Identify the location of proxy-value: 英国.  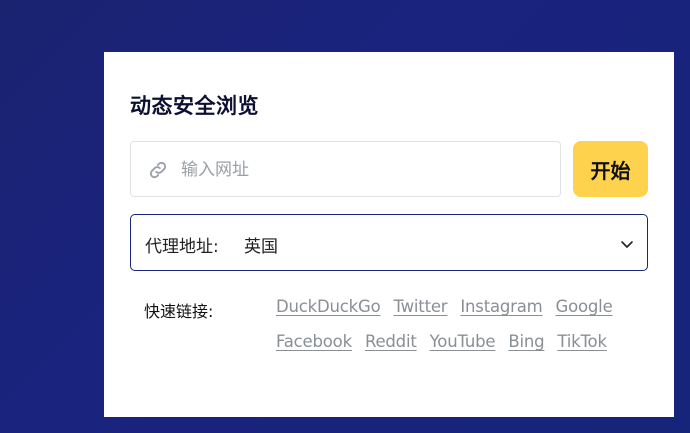
(261, 247).